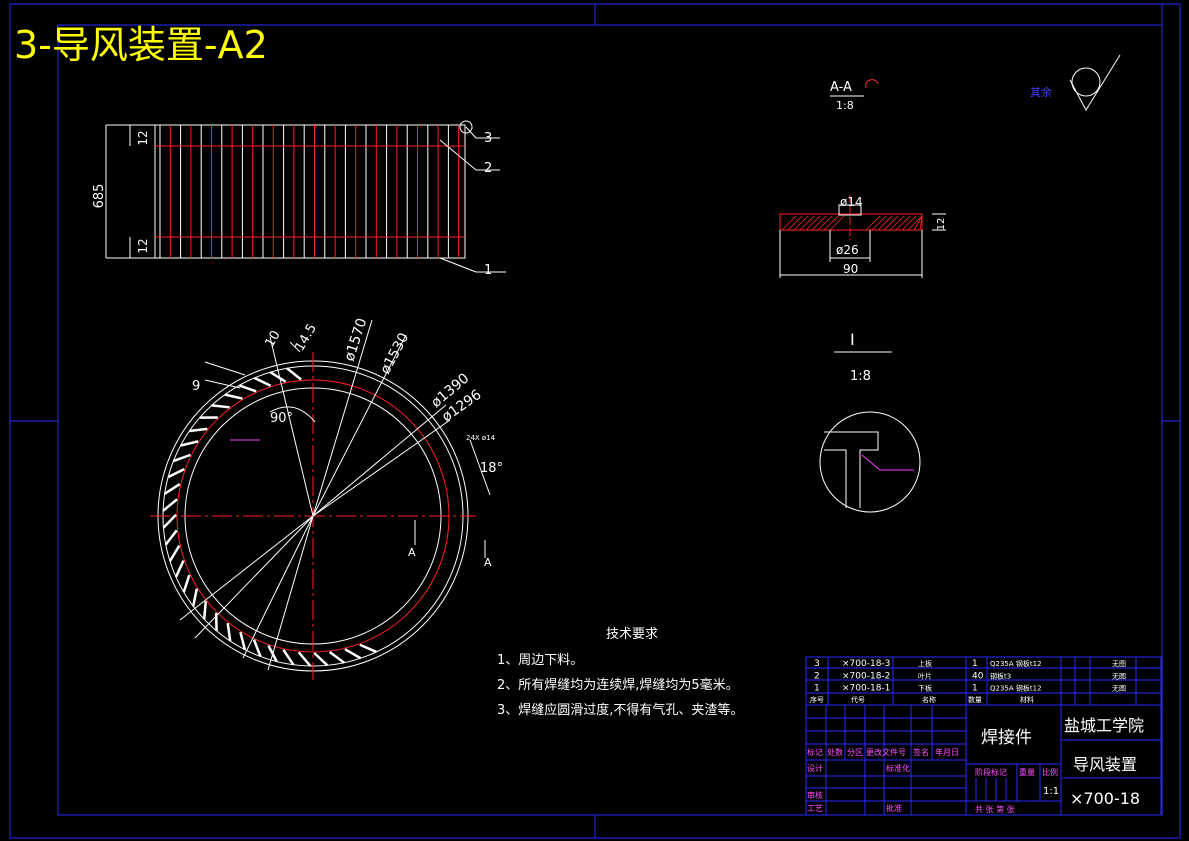 The image size is (1189, 841). Describe the element at coordinates (925, 688) in the screenshot. I see `bom-cell-name: 下板` at that location.